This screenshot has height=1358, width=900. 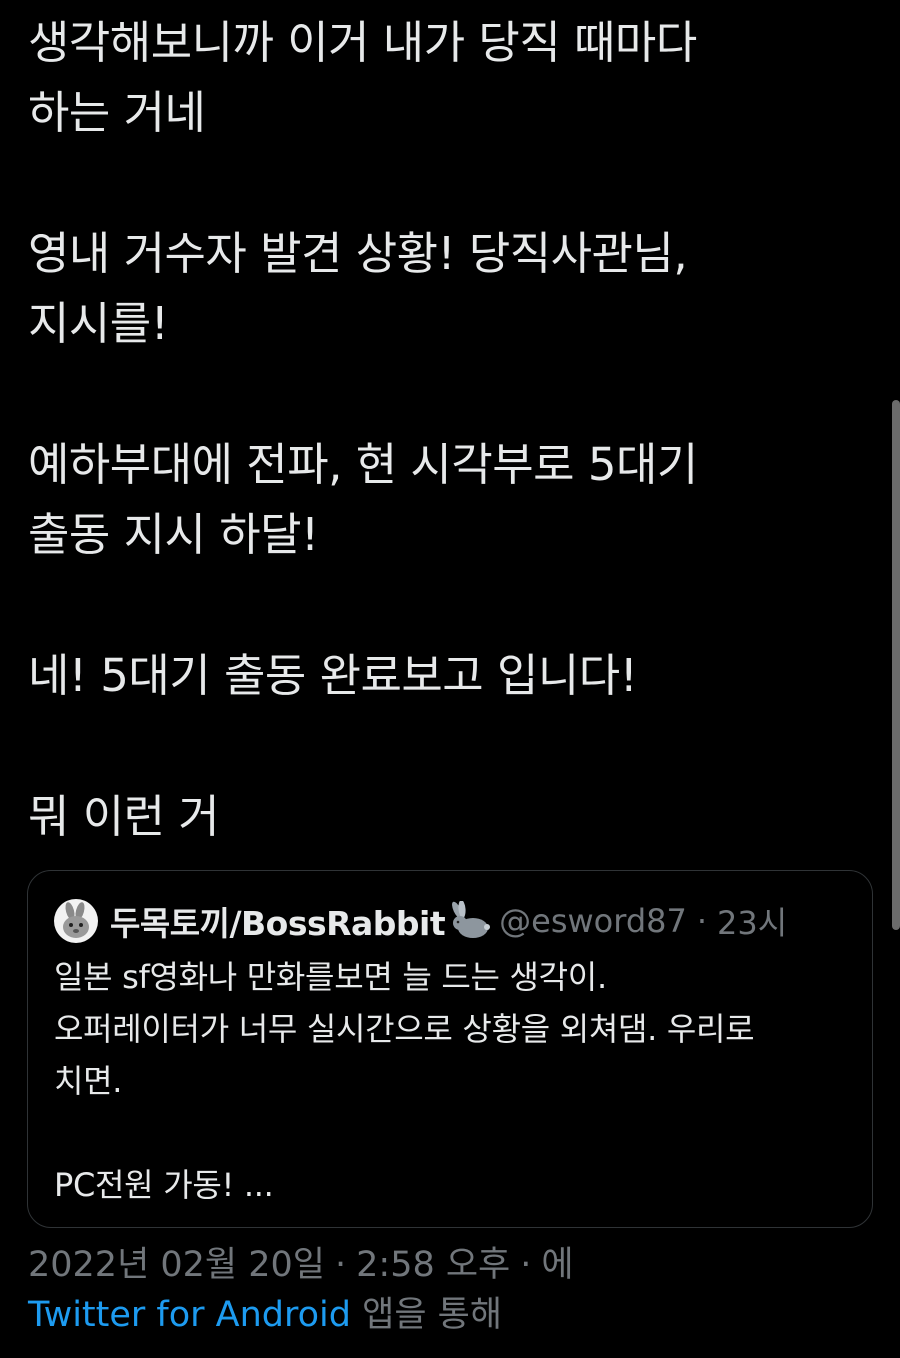 What do you see at coordinates (557, 1265) in the screenshot?
I see `via-prefix: 에` at bounding box center [557, 1265].